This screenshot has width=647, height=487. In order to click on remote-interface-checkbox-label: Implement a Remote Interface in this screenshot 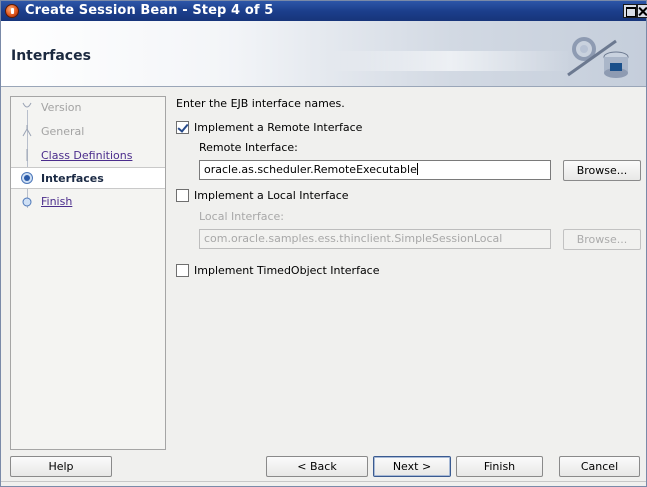, I will do `click(278, 127)`.